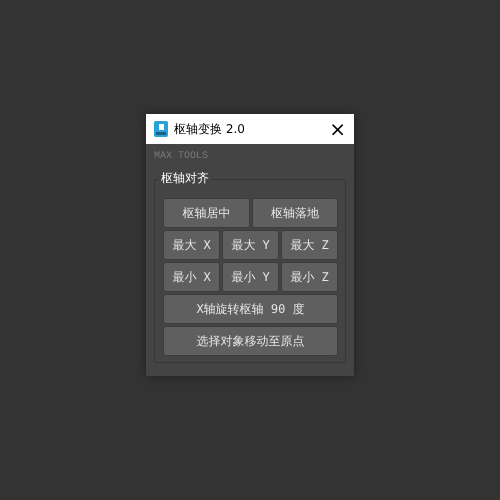 The width and height of the screenshot is (500, 500). What do you see at coordinates (309, 277) in the screenshot?
I see `action-button: 最小 Z` at bounding box center [309, 277].